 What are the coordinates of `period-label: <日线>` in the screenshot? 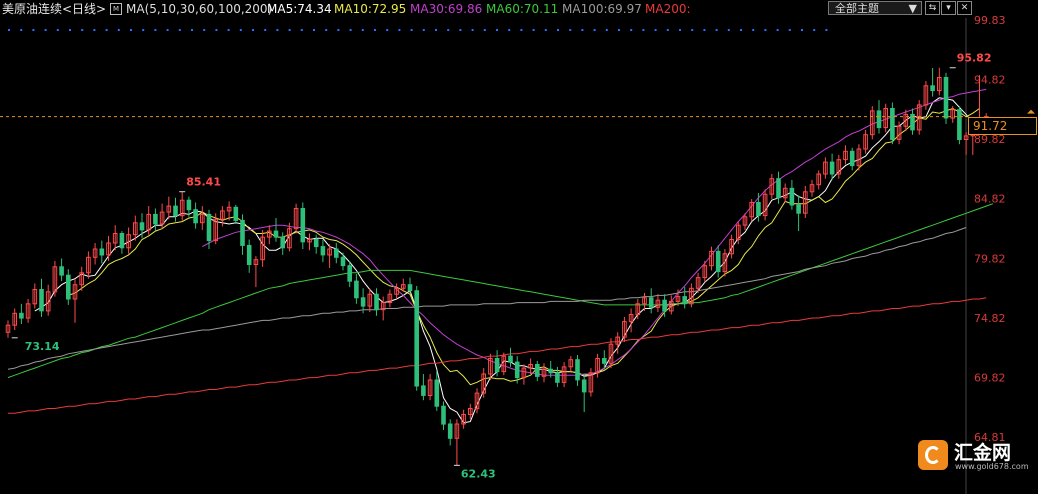 It's located at (84, 9).